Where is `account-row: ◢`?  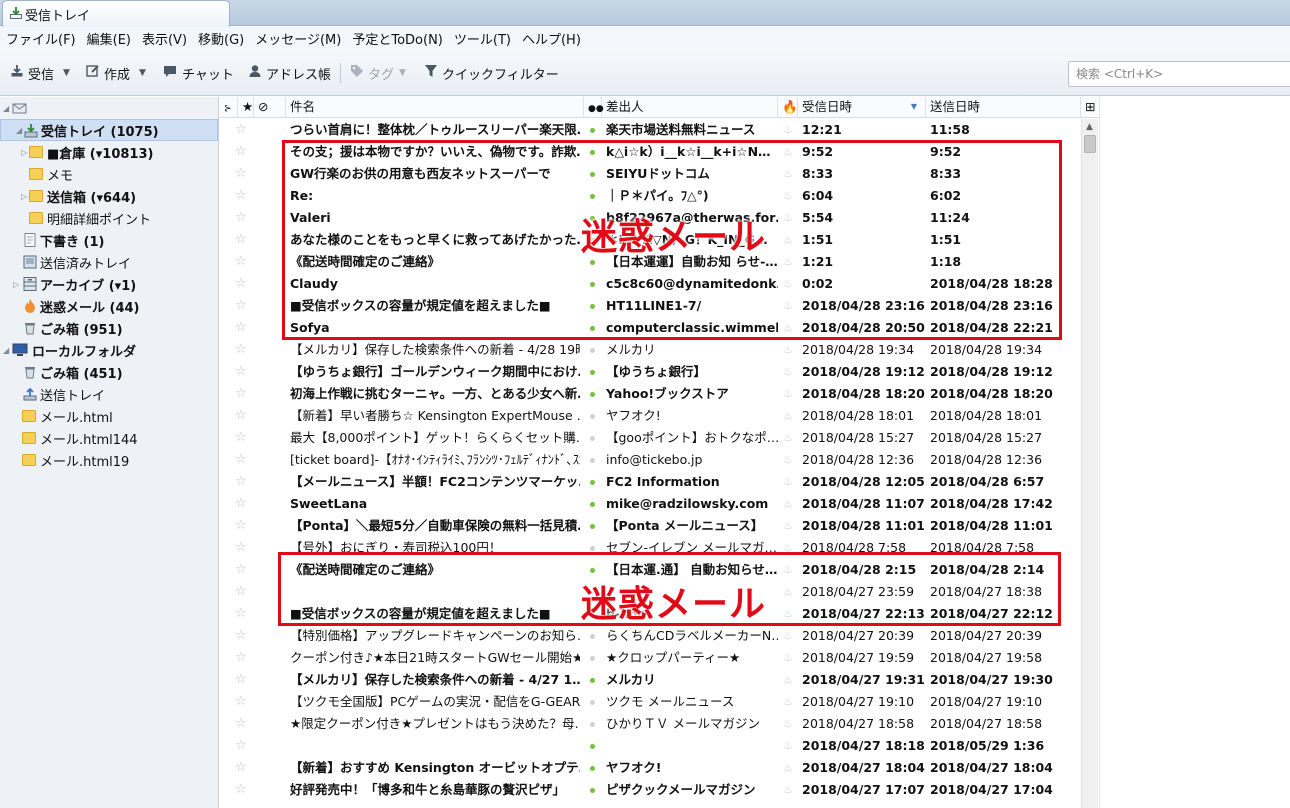 account-row: ◢ is located at coordinates (109, 108).